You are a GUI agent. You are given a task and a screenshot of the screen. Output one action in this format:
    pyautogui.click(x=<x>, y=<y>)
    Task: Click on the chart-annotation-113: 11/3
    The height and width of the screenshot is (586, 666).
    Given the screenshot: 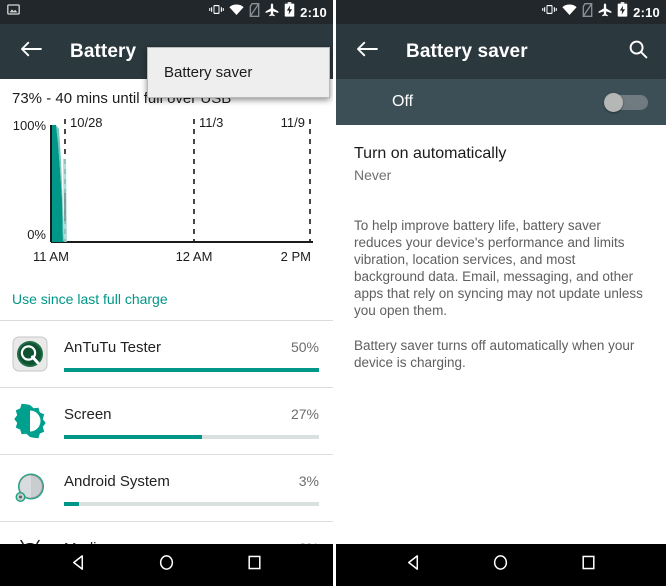 What is the action you would take?
    pyautogui.click(x=211, y=122)
    